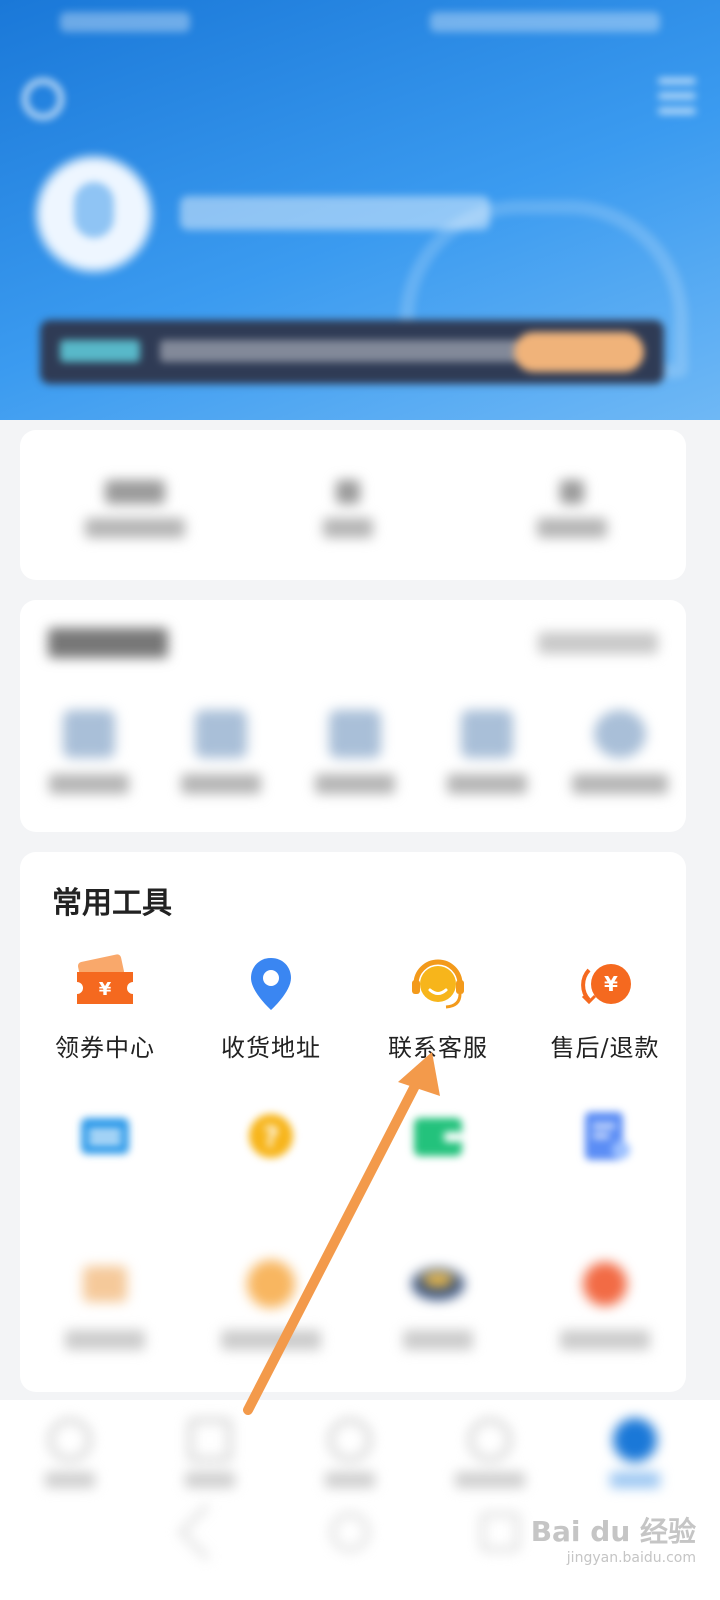  I want to click on certificate-icon, so click(605, 1136).